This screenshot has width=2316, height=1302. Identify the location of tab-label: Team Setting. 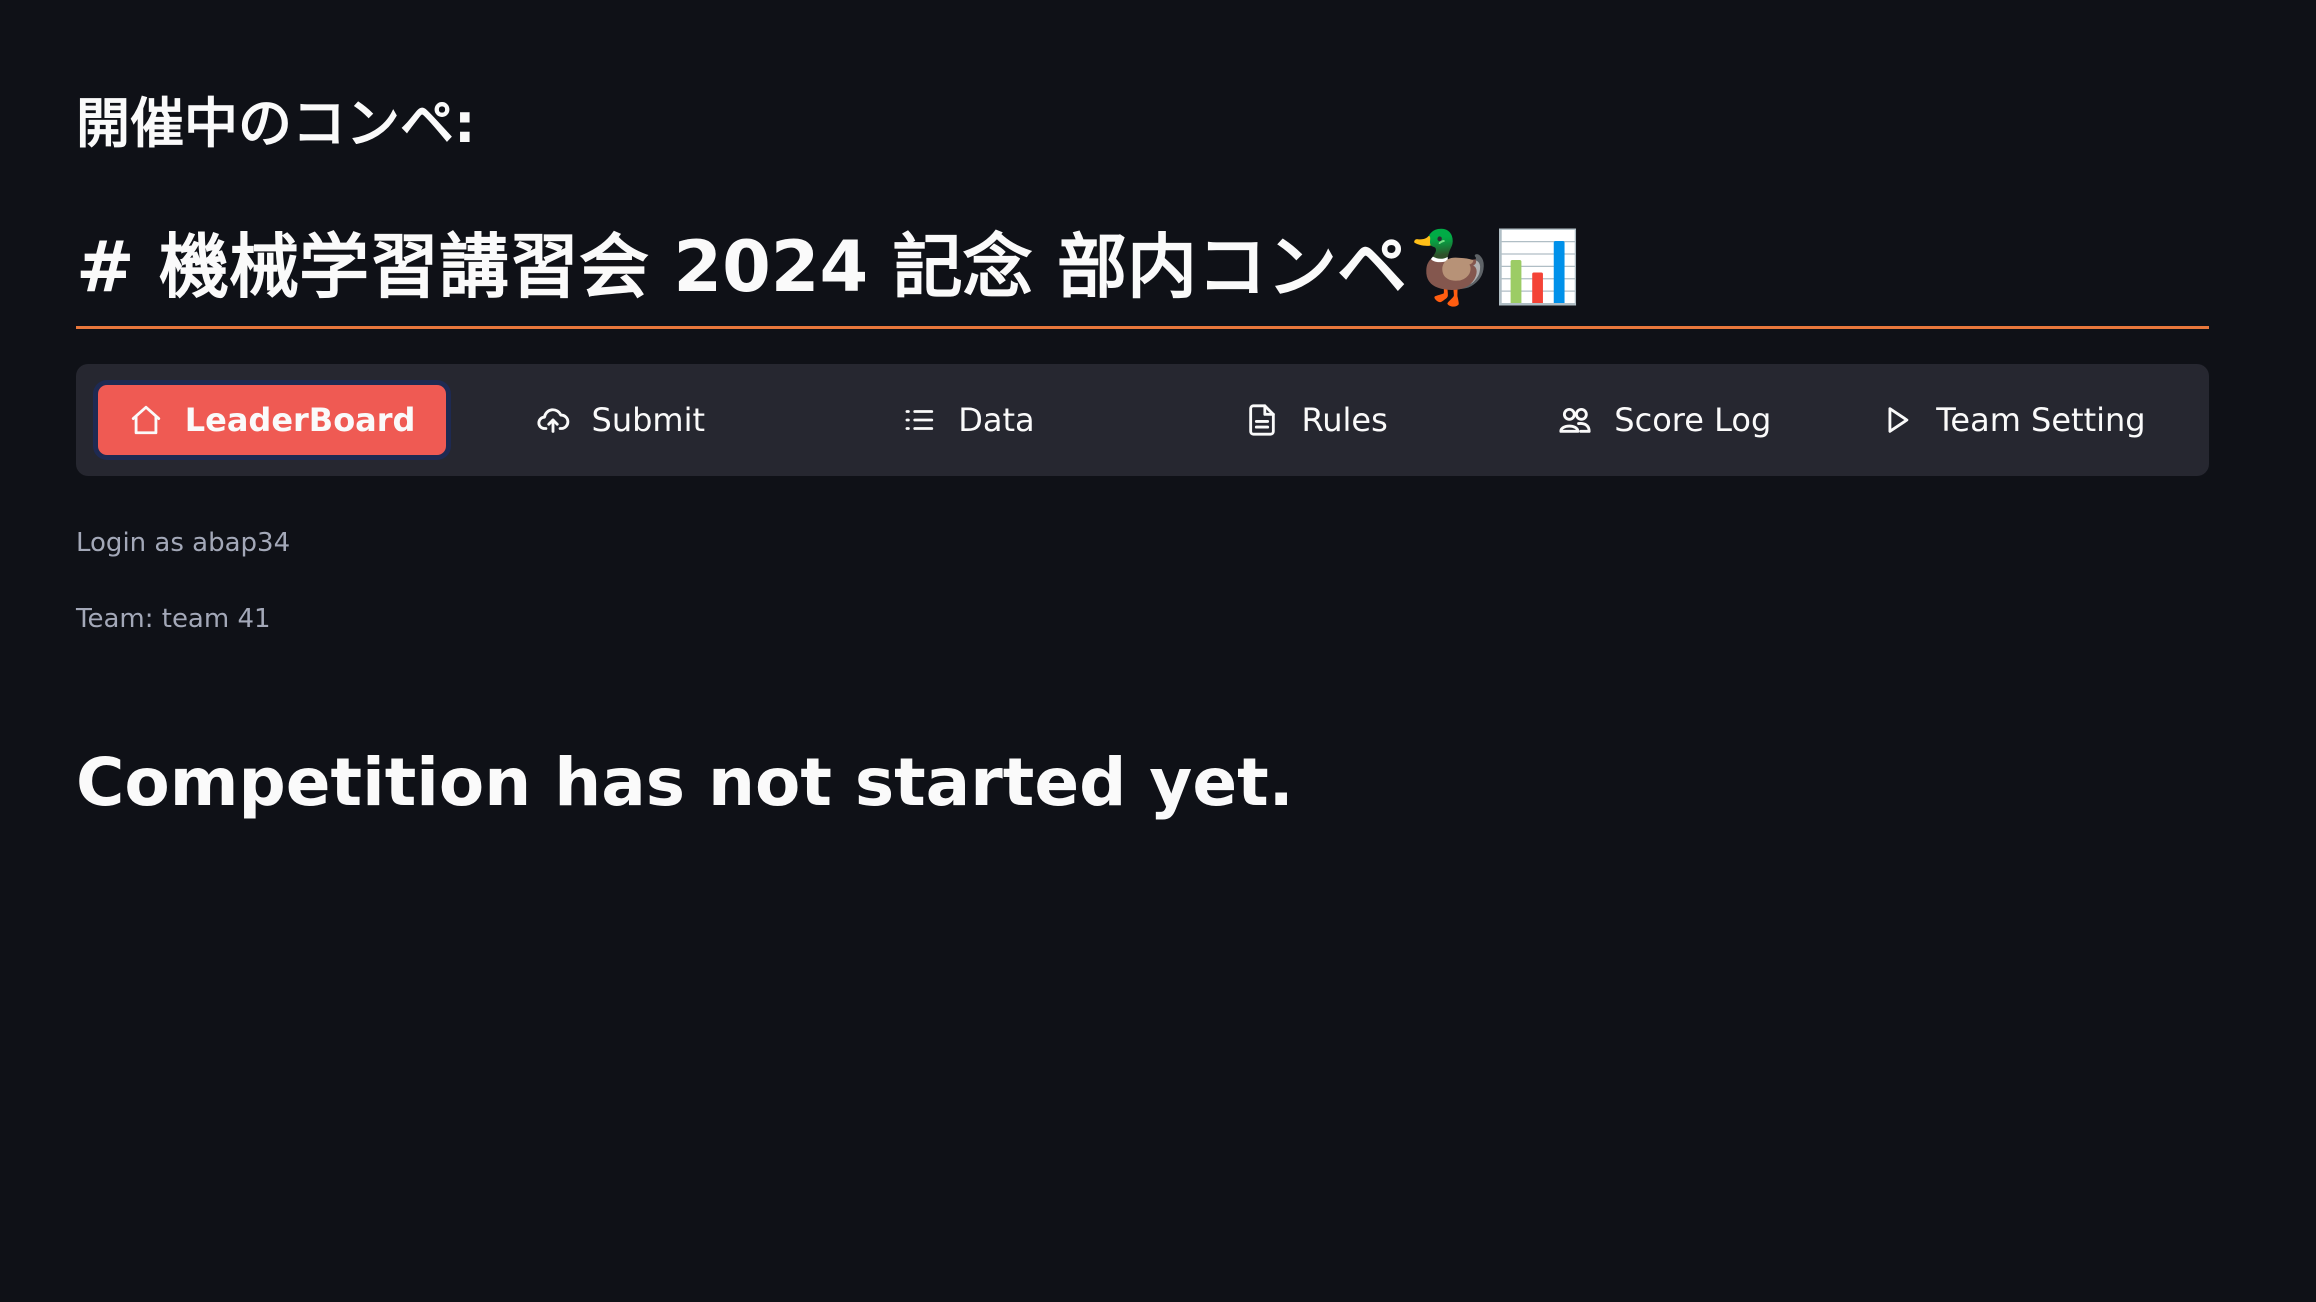
(2041, 420).